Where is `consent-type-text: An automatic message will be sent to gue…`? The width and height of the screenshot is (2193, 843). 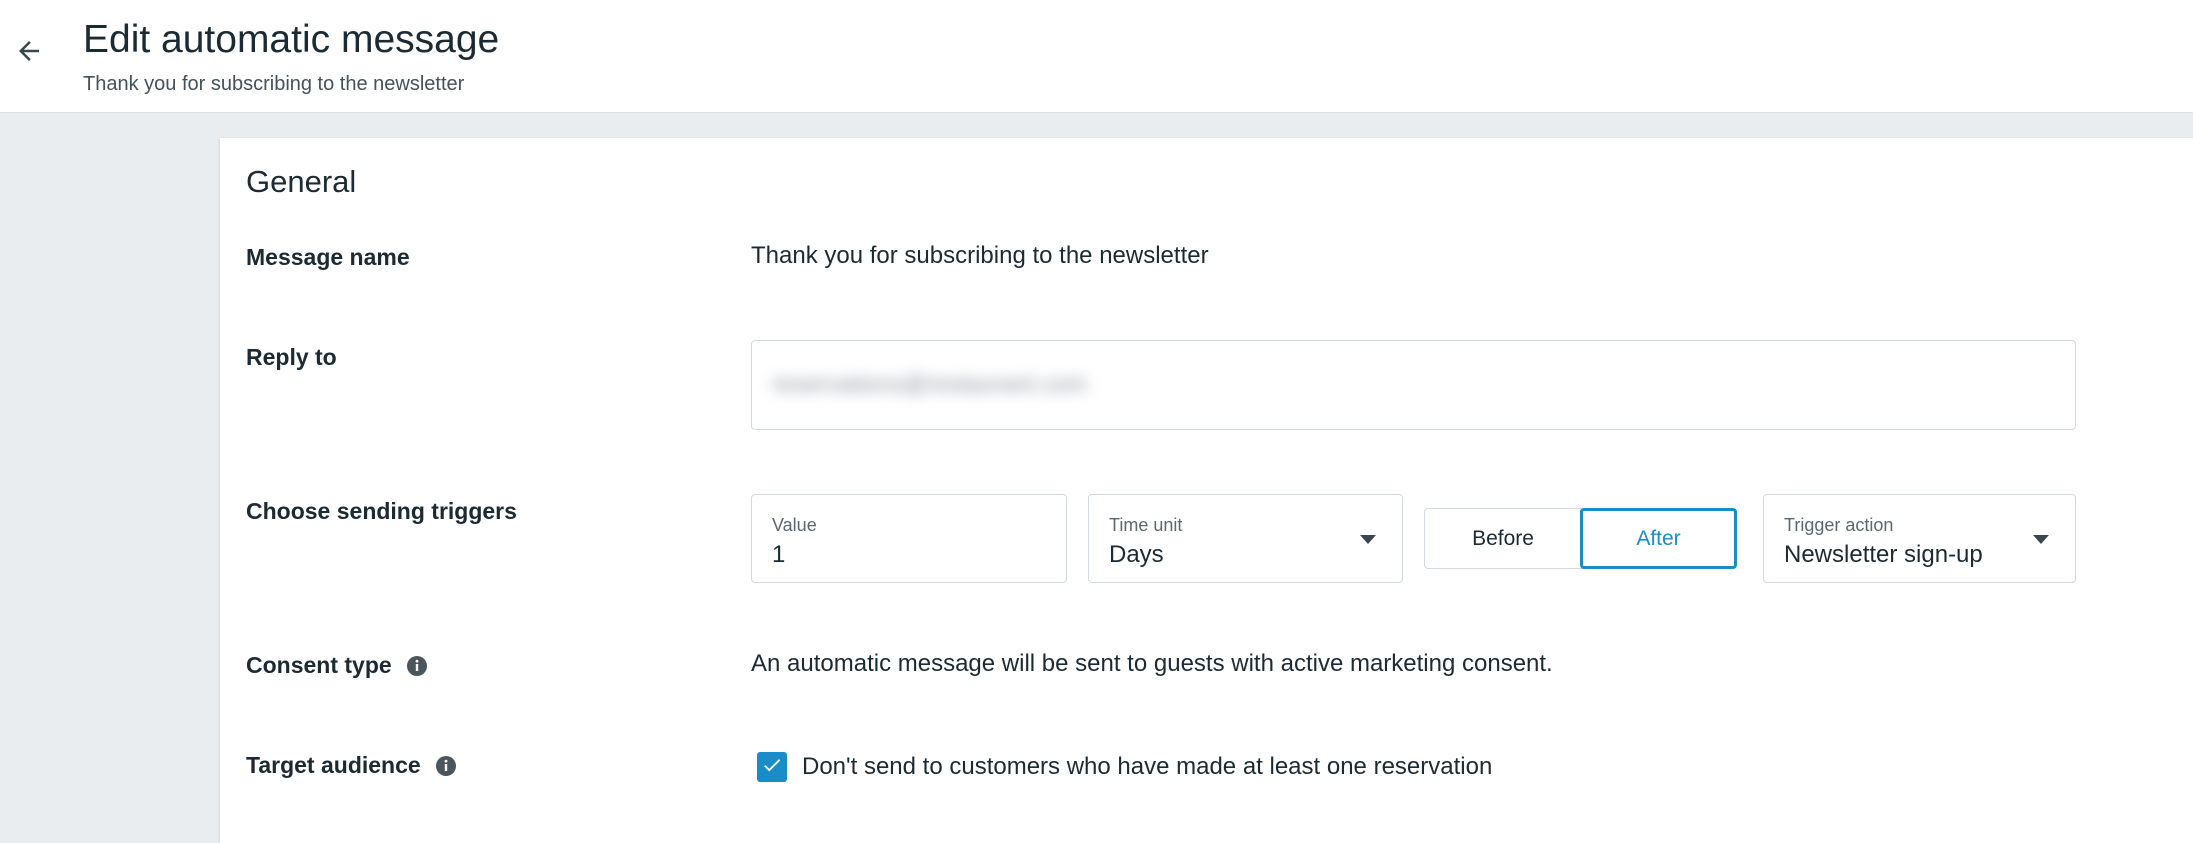 consent-type-text: An automatic message will be sent to gue… is located at coordinates (1152, 663).